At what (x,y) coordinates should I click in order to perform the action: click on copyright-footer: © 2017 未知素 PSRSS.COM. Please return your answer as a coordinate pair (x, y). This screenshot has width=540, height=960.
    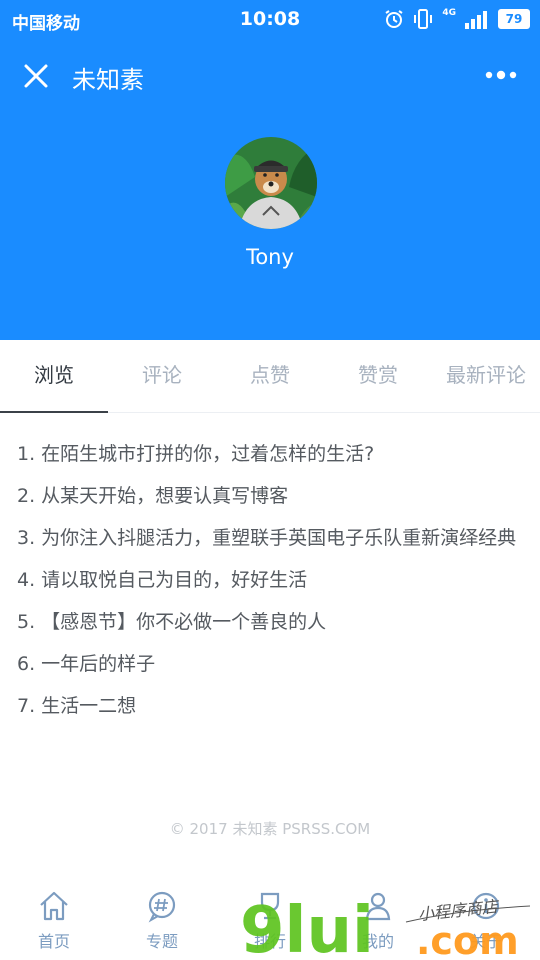
    Looking at the image, I should click on (270, 829).